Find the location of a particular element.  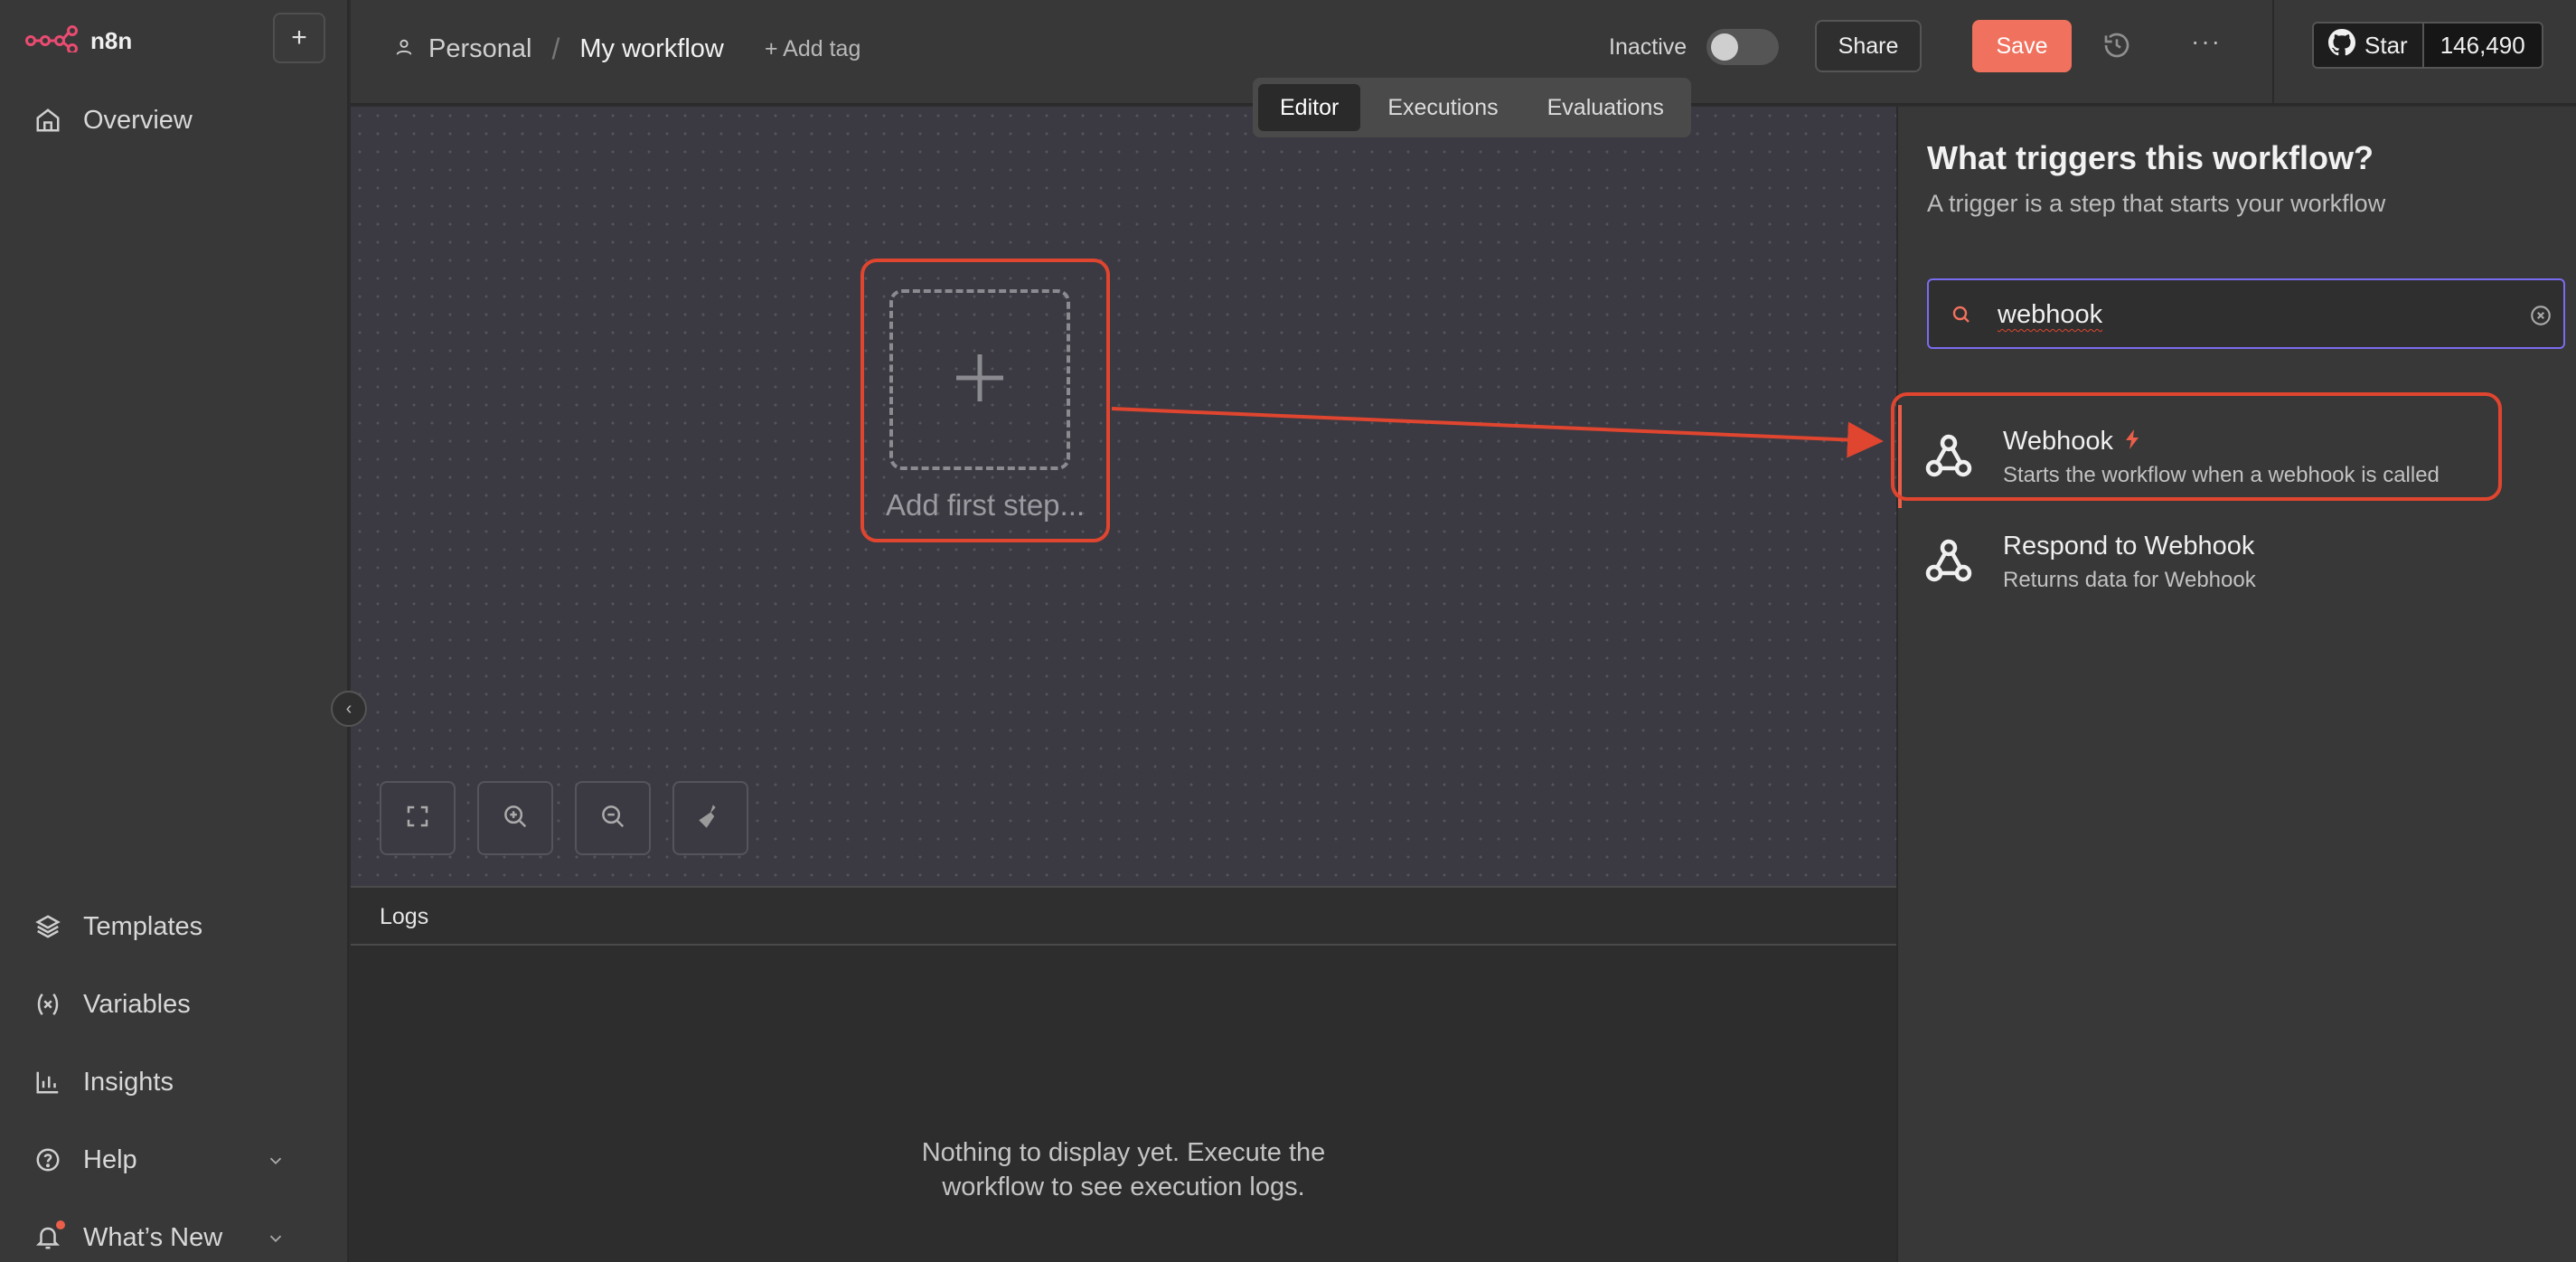

github-star-label: Star is located at coordinates (2386, 45).